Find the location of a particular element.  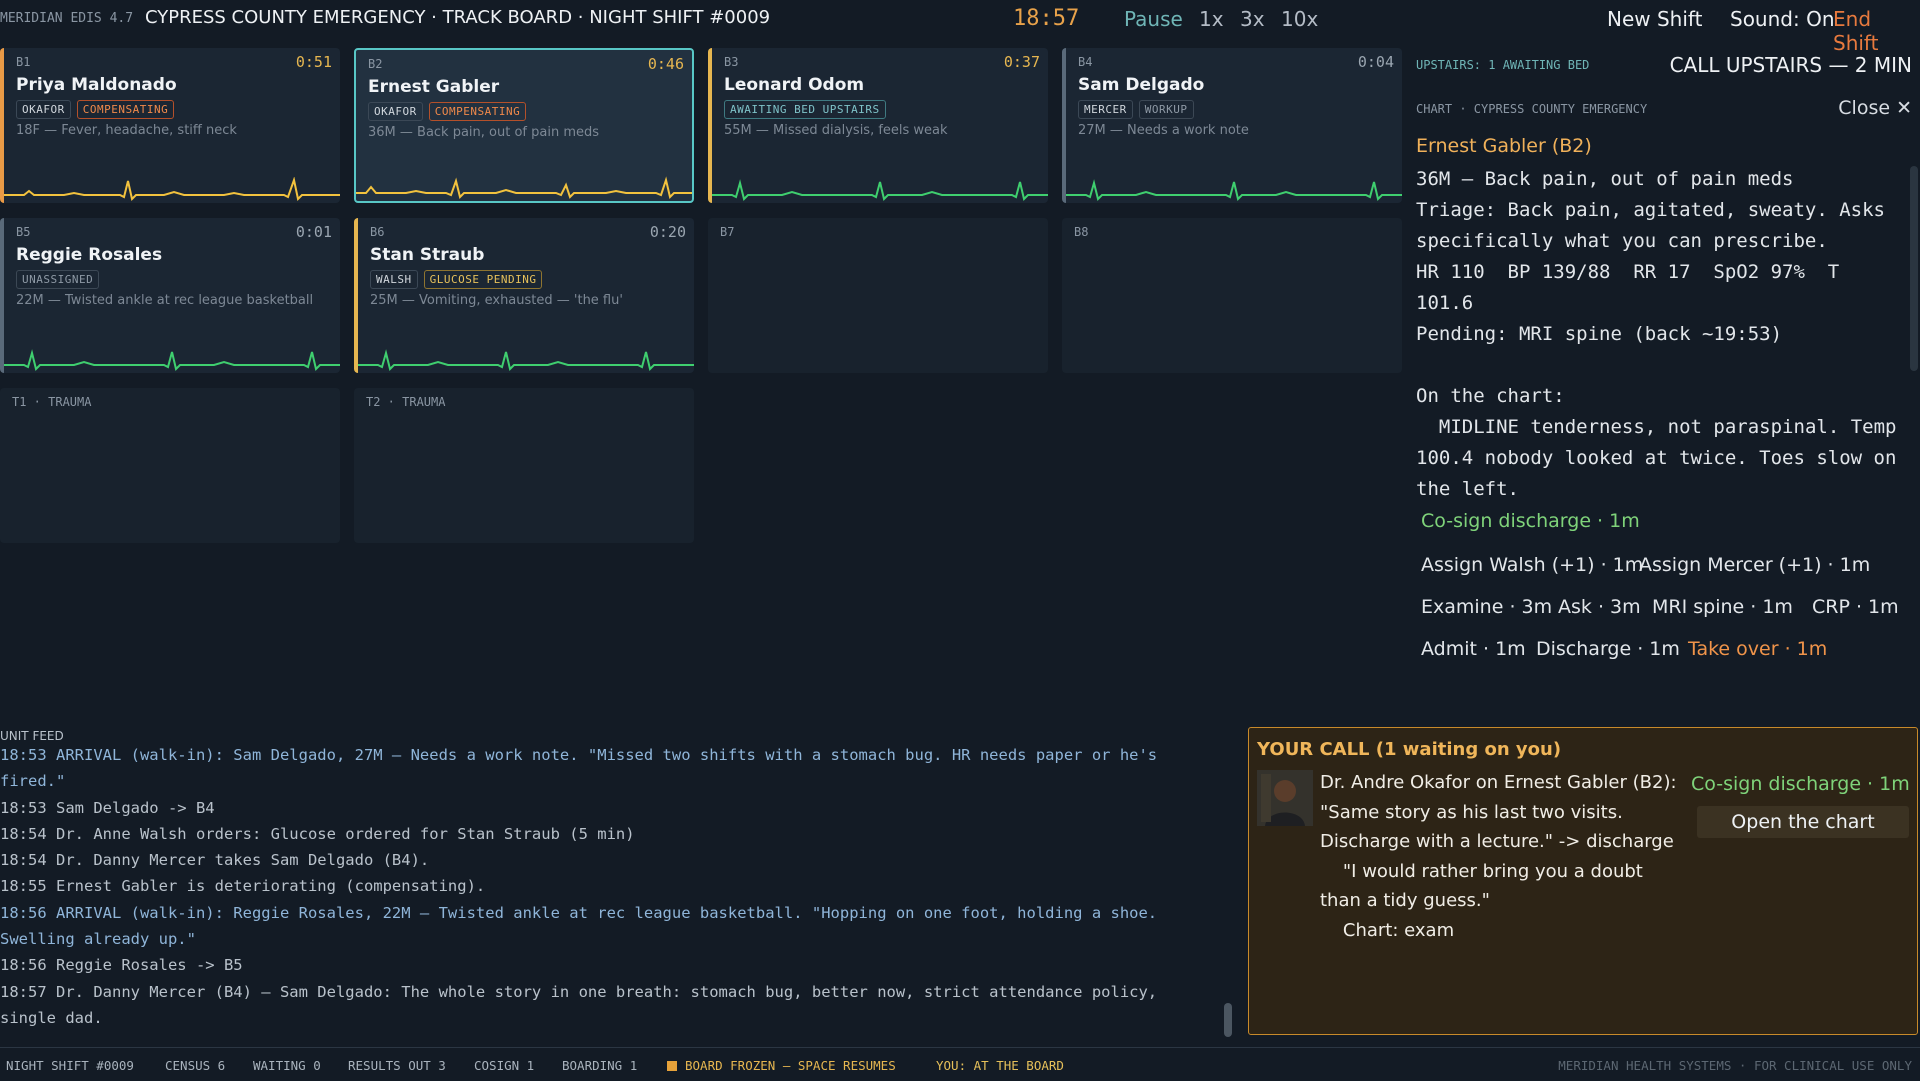

doctor-tag: MERCER is located at coordinates (1105, 109).